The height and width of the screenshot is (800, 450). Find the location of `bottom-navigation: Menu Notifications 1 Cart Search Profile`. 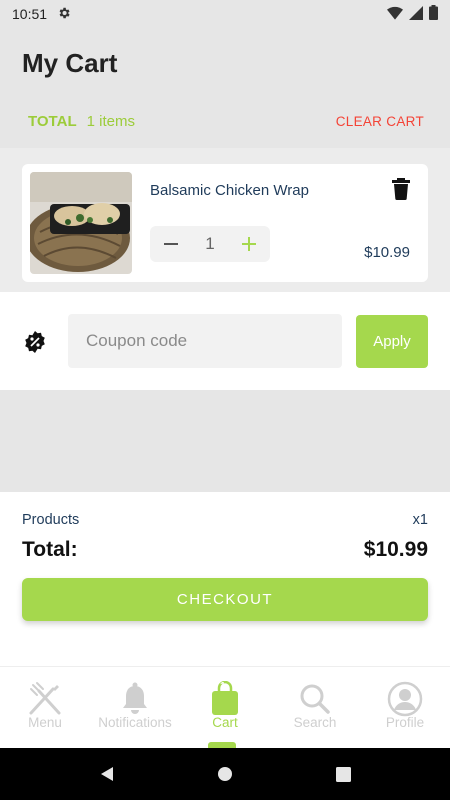

bottom-navigation: Menu Notifications 1 Cart Search Profile is located at coordinates (225, 707).